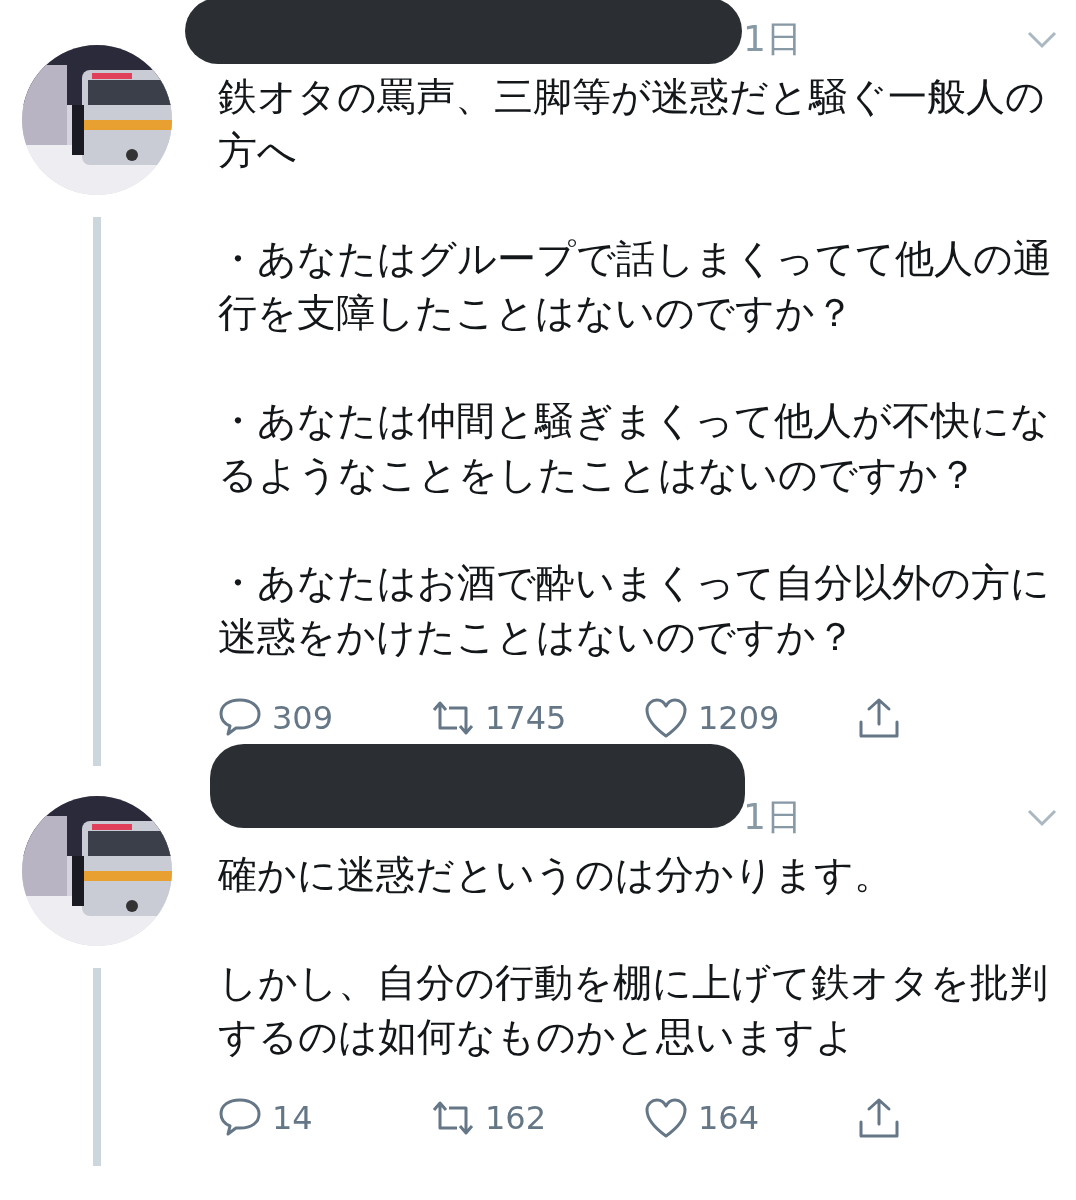 The height and width of the screenshot is (1200, 1076). I want to click on tweet-text: ・あなたはグループで話しまくってて他人の通行を支障したことはないのですか？, so click(635, 286).